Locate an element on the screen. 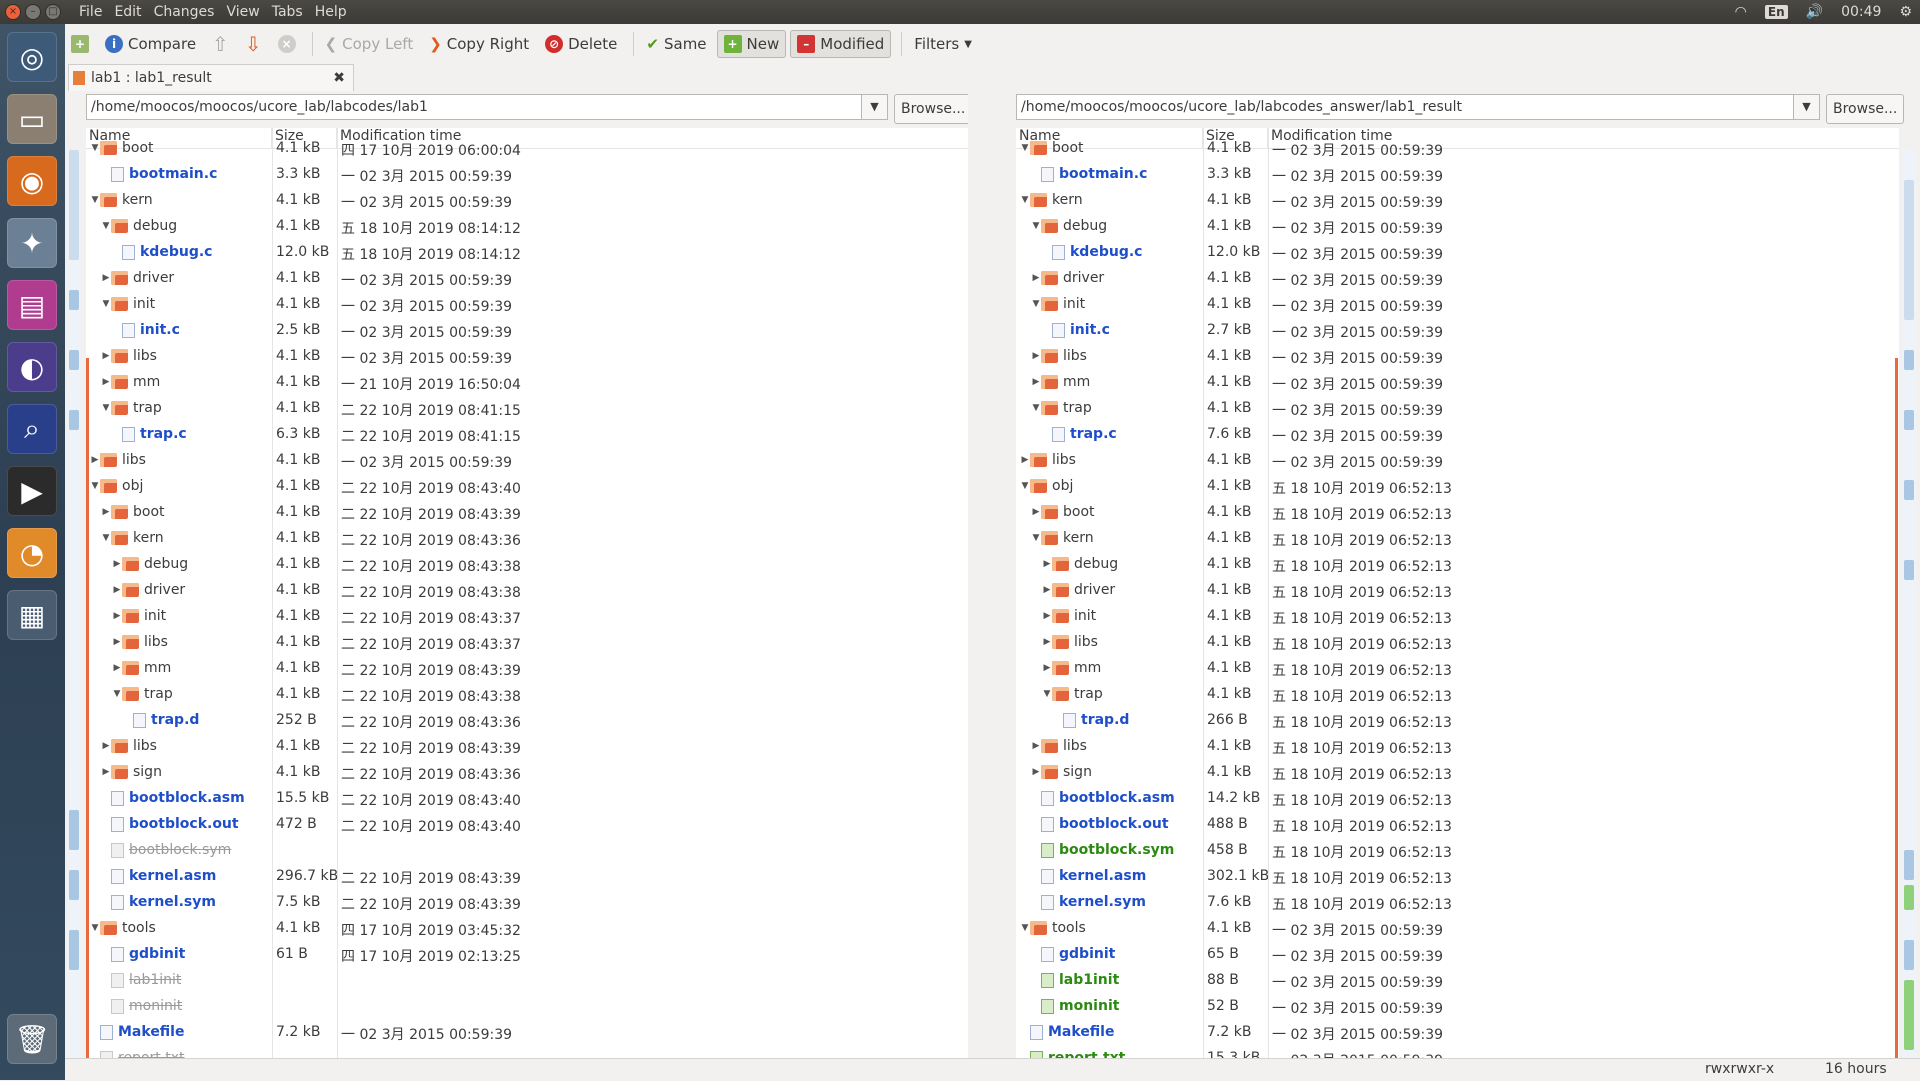 The image size is (1920, 1081). tree-row: ▼ trap 4.1 kB 一 02 3月 2015 00:59:39 is located at coordinates (1457, 408).